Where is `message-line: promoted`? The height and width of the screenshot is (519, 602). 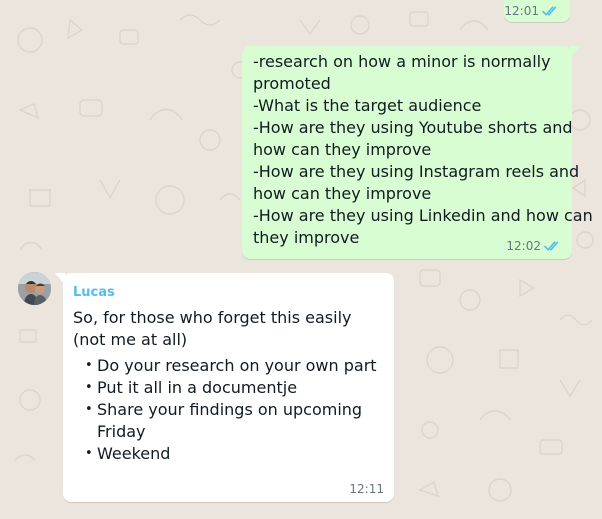
message-line: promoted is located at coordinates (292, 83).